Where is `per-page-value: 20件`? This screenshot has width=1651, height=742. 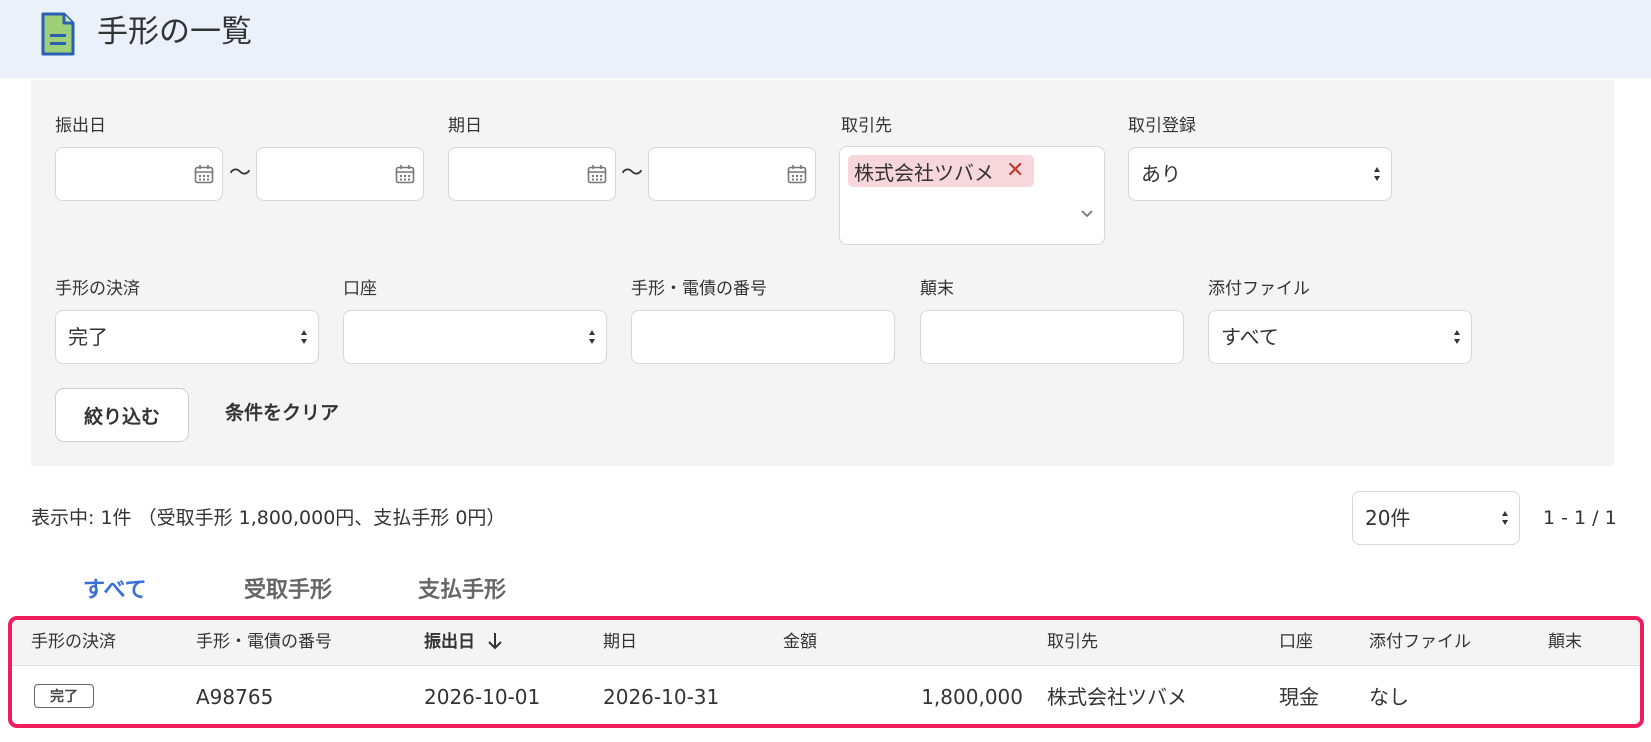
per-page-value: 20件 is located at coordinates (1388, 518).